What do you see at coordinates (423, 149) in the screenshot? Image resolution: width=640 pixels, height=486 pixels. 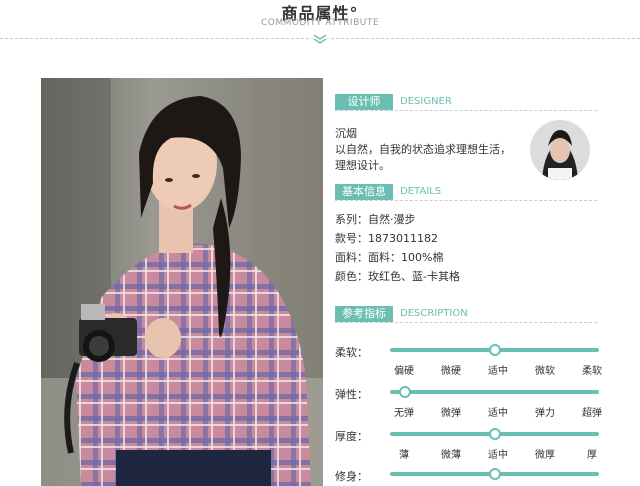 I see `designer-motto-line-1: 以自然，自我的状态追求理想生活，` at bounding box center [423, 149].